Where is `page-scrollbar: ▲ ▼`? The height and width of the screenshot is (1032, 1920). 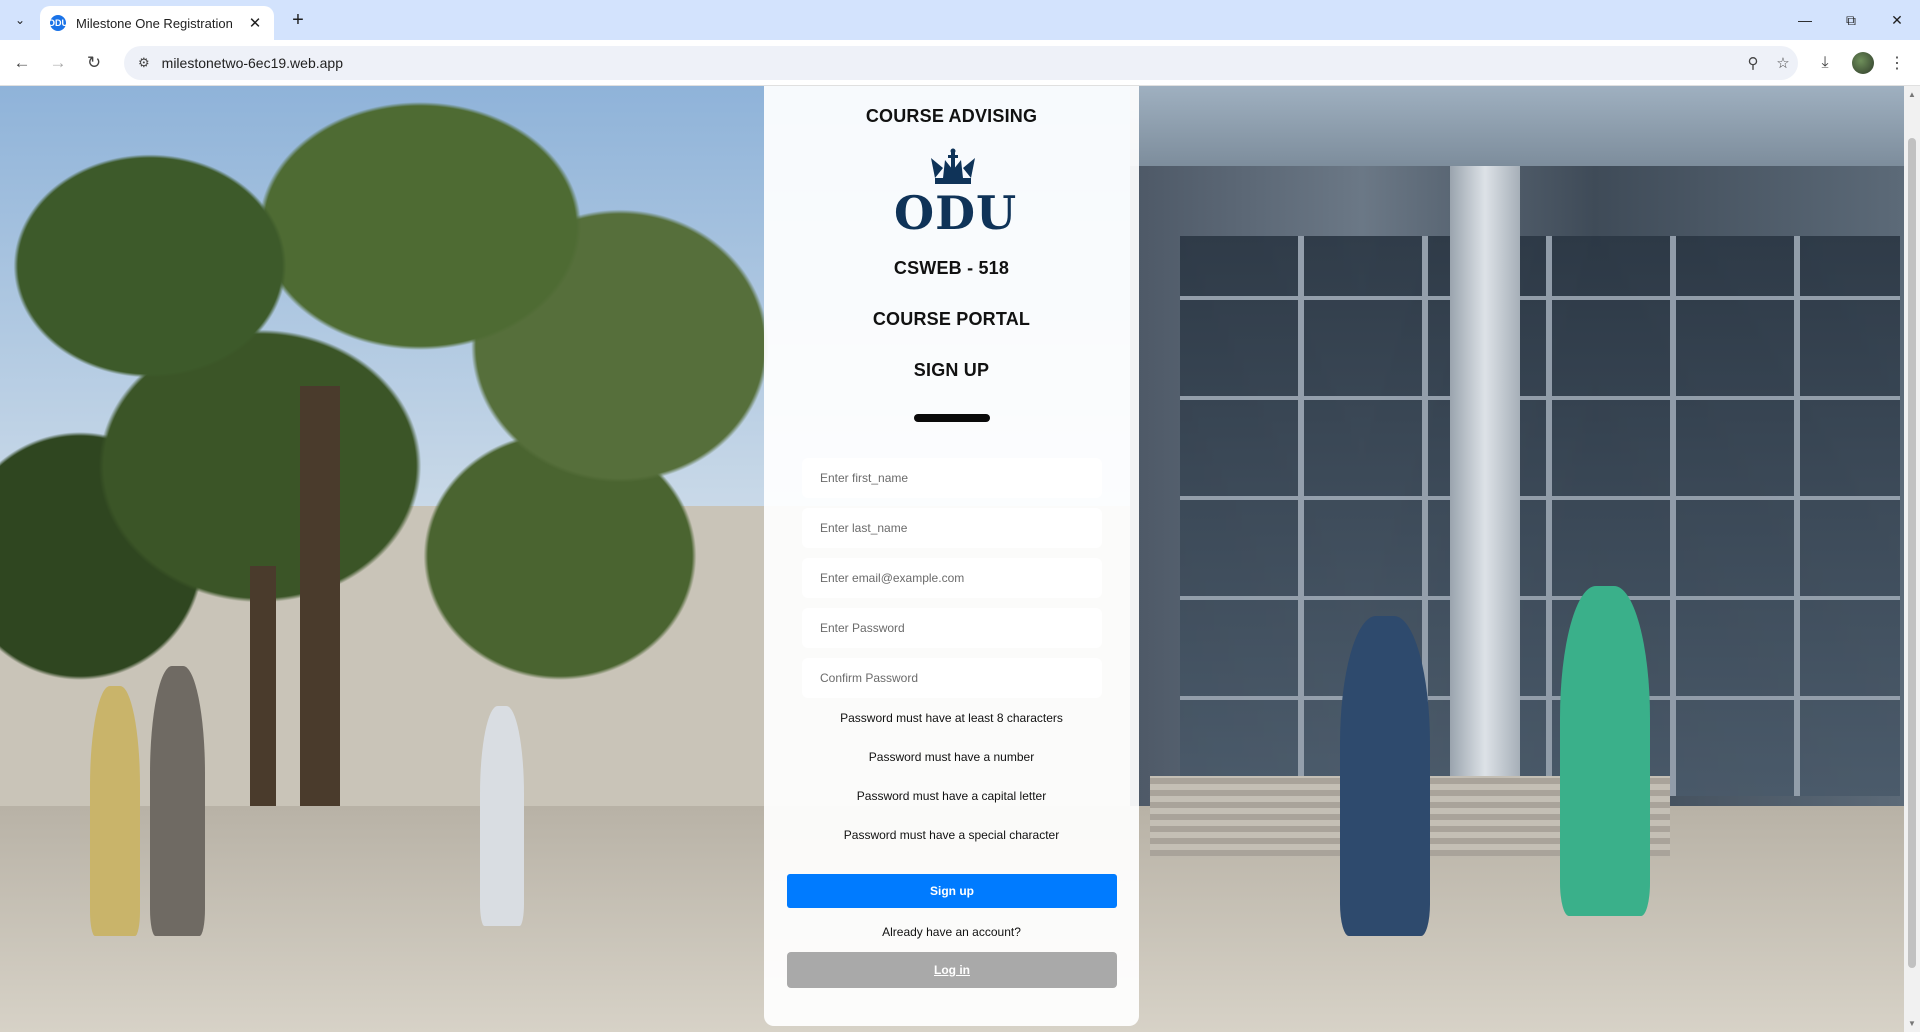 page-scrollbar: ▲ ▼ is located at coordinates (1912, 559).